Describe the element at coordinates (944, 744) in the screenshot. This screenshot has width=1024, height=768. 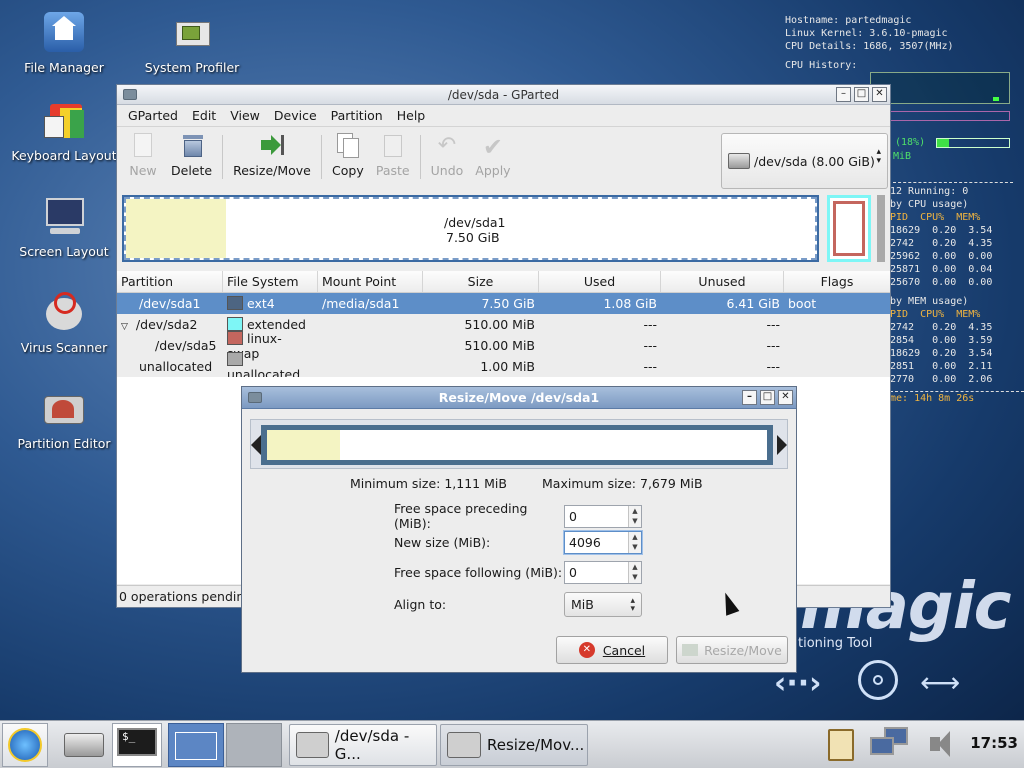
I see `volume-icon` at that location.